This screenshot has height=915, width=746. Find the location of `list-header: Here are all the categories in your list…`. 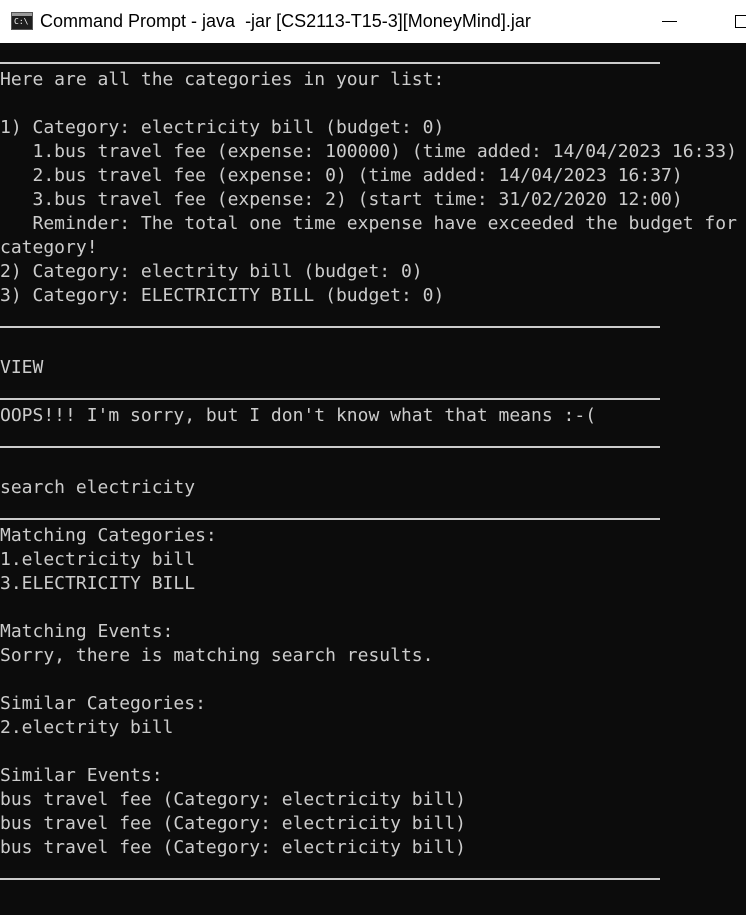

list-header: Here are all the categories in your list… is located at coordinates (222, 79).